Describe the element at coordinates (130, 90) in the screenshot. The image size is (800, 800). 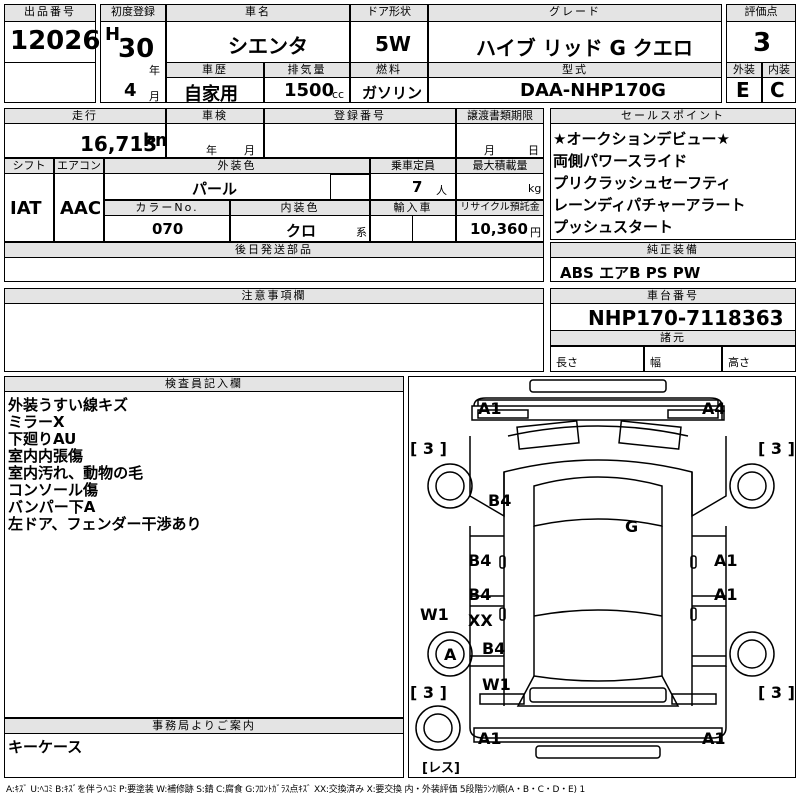
I see `first-reg-month: 4` at that location.